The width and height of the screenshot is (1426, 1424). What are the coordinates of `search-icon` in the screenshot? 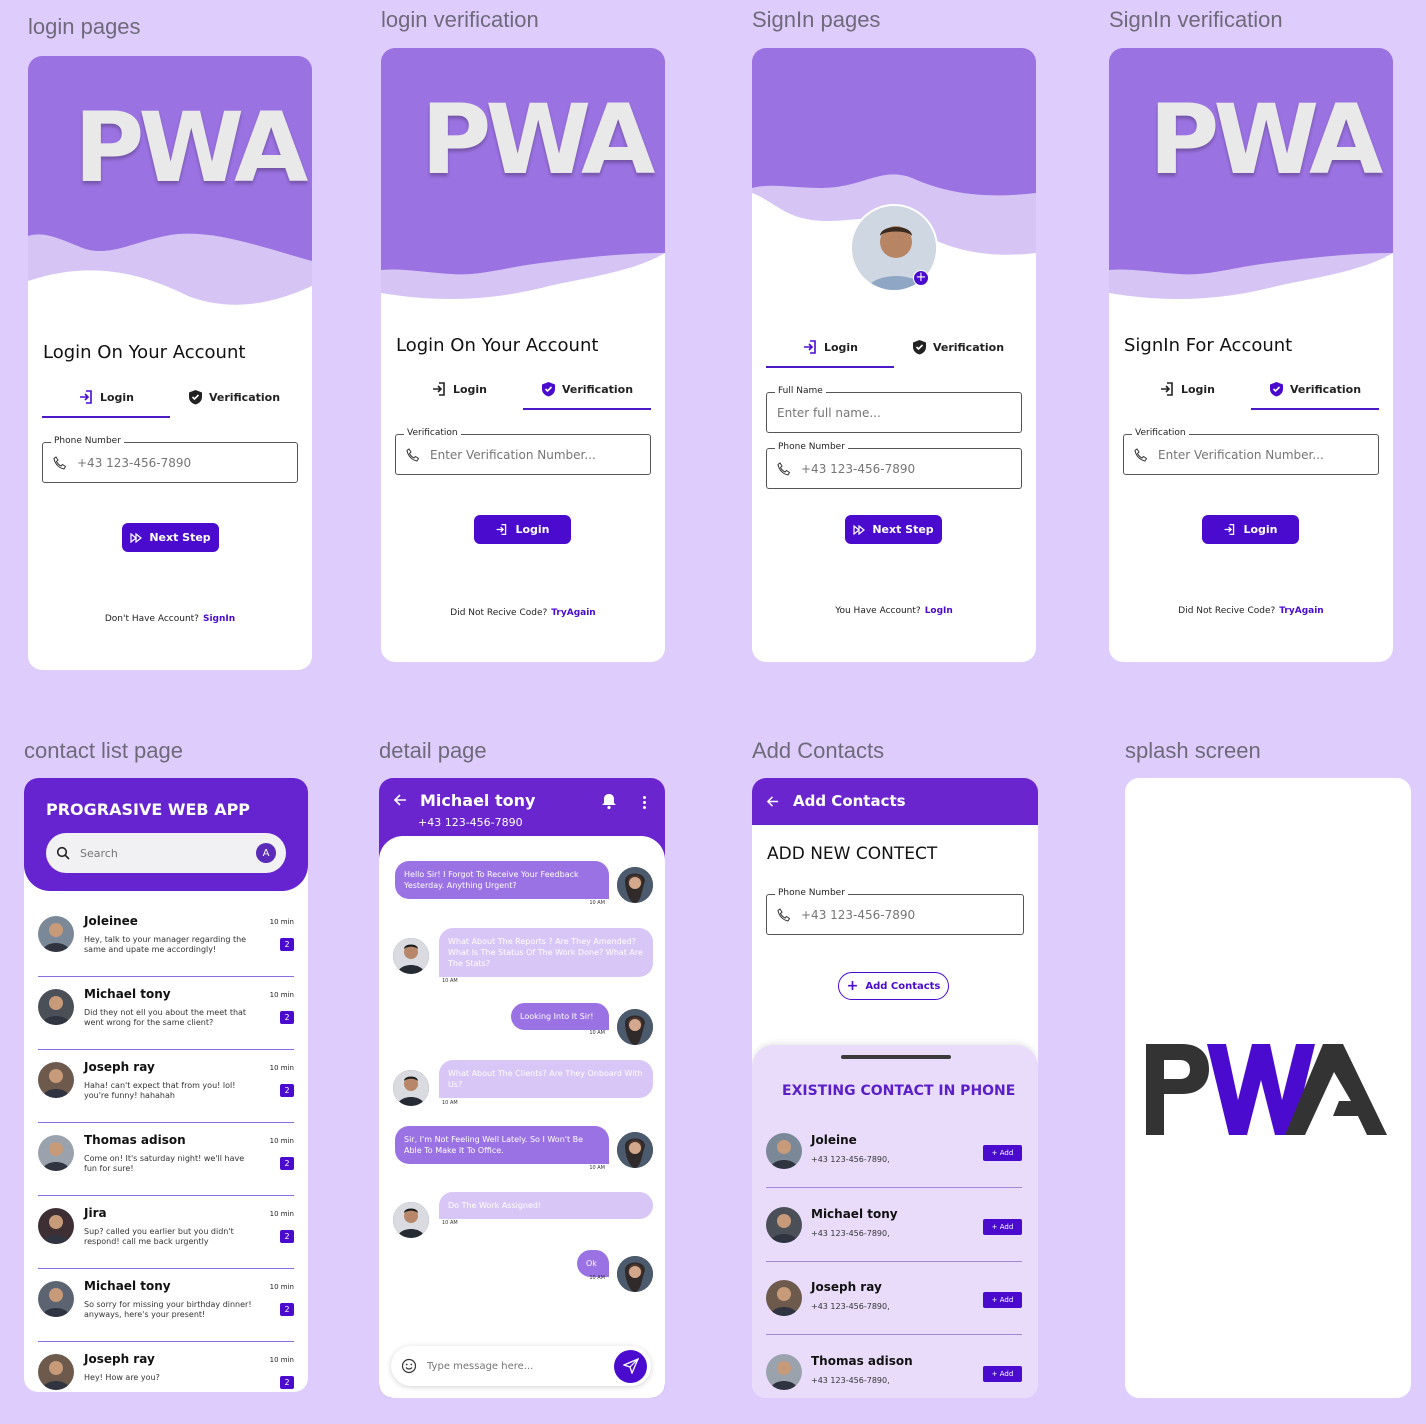 It's located at (63, 853).